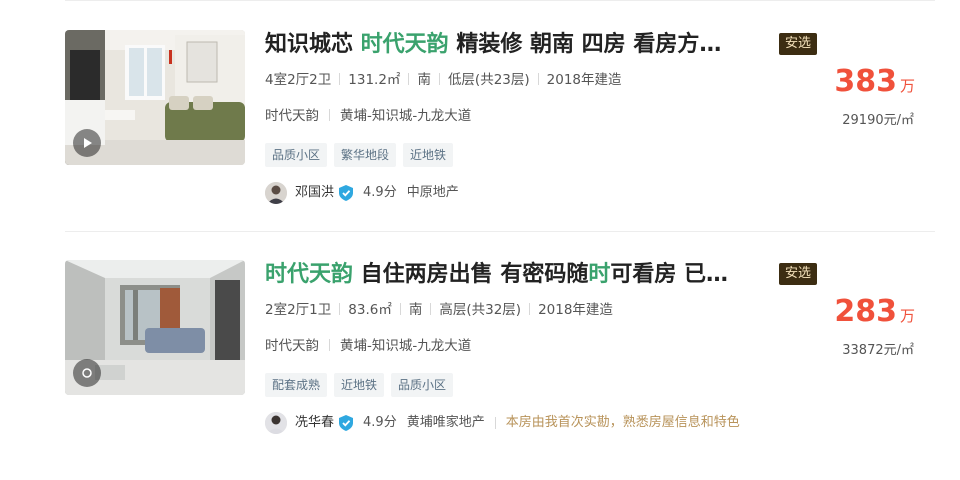 Image resolution: width=960 pixels, height=480 pixels. What do you see at coordinates (878, 120) in the screenshot?
I see `unit-price: 29190元/㎡` at bounding box center [878, 120].